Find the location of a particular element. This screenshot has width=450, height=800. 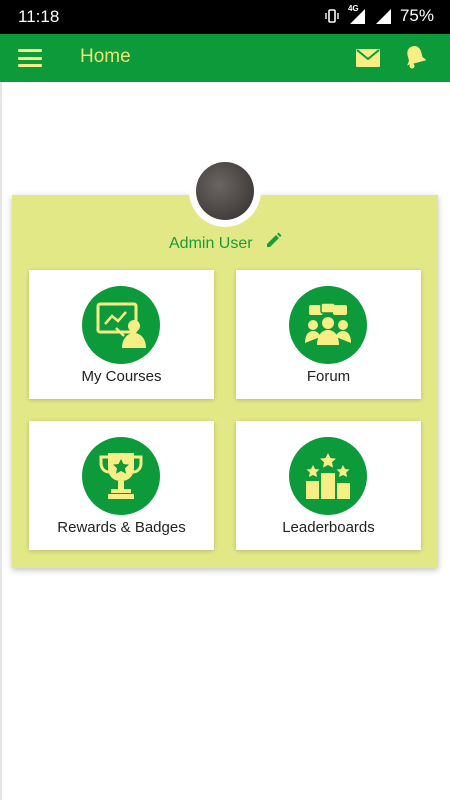

presentation-icon is located at coordinates (121, 325).